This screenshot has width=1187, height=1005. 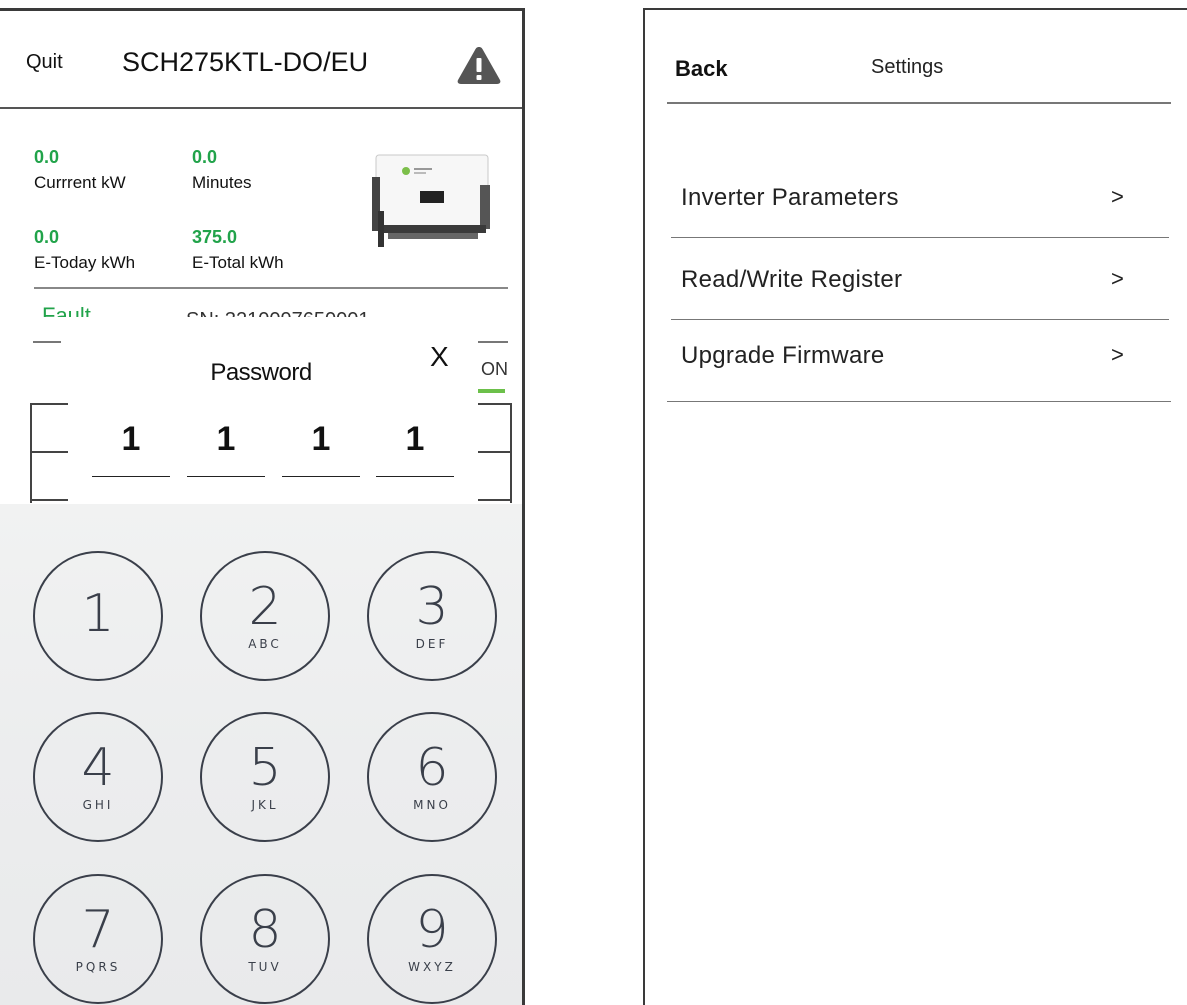 What do you see at coordinates (205, 157) in the screenshot?
I see `minutes-value: 0.0` at bounding box center [205, 157].